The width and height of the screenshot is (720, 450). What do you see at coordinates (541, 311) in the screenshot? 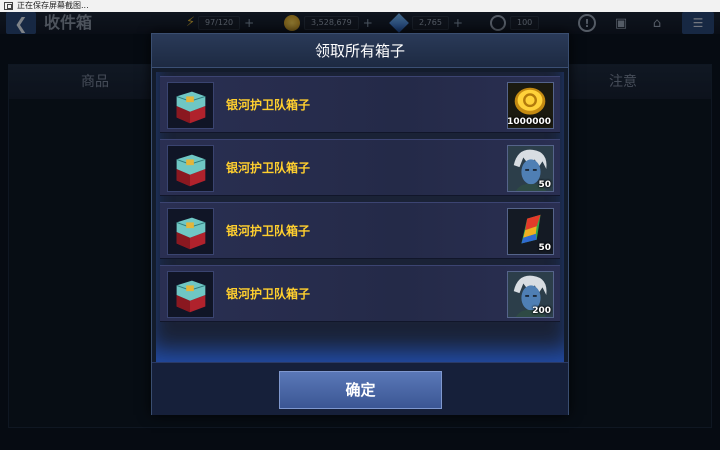
I see `reward-quantity: 200` at bounding box center [541, 311].